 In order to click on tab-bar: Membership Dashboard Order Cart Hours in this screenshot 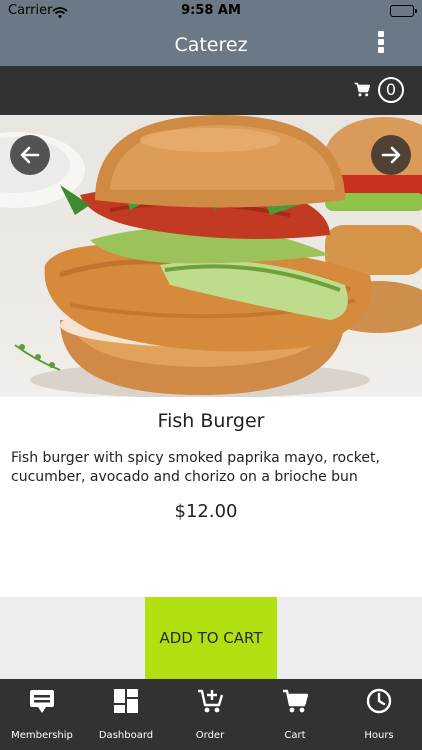, I will do `click(211, 714)`.